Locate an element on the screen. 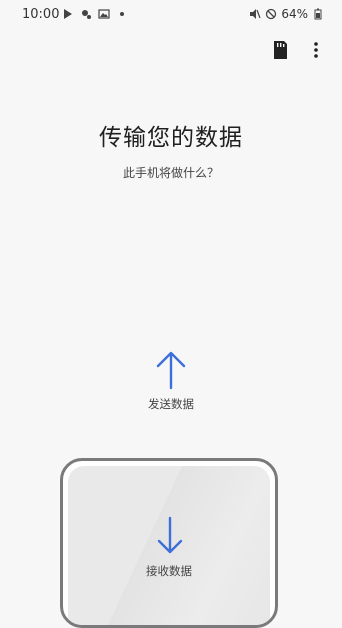 This screenshot has height=628, width=342. more-options-icon is located at coordinates (316, 50).